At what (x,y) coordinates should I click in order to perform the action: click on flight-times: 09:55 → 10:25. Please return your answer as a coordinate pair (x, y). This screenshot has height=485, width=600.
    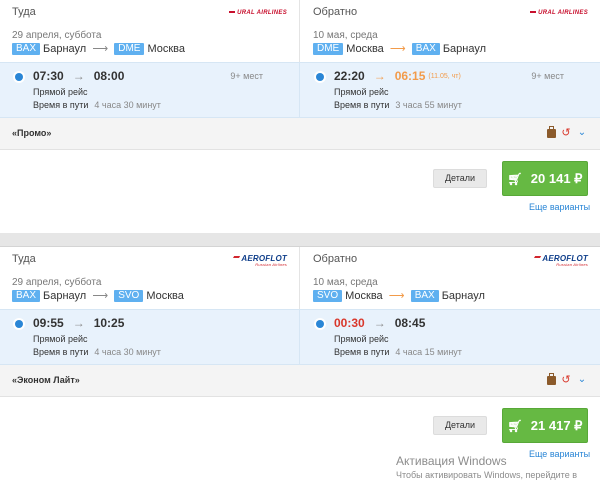
    Looking at the image, I should click on (78, 323).